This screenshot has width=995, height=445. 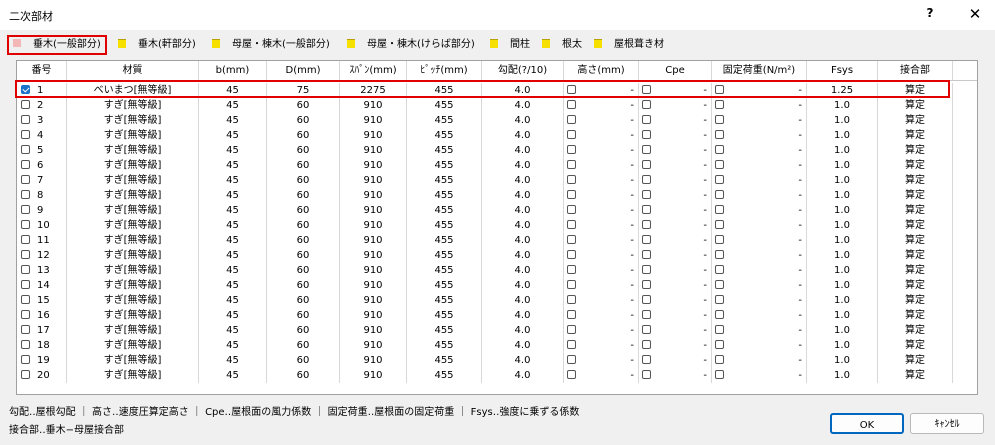 What do you see at coordinates (42, 150) in the screenshot?
I see `row-number-cell: 5` at bounding box center [42, 150].